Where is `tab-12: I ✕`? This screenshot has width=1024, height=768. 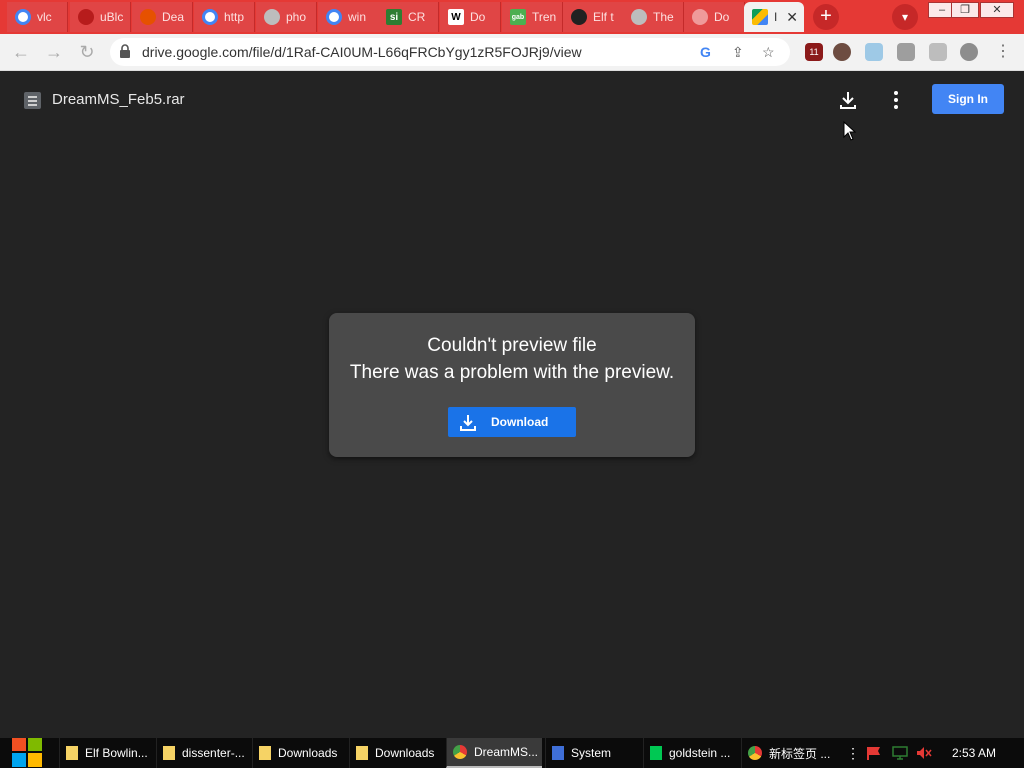
tab-12: I ✕ is located at coordinates (774, 17).